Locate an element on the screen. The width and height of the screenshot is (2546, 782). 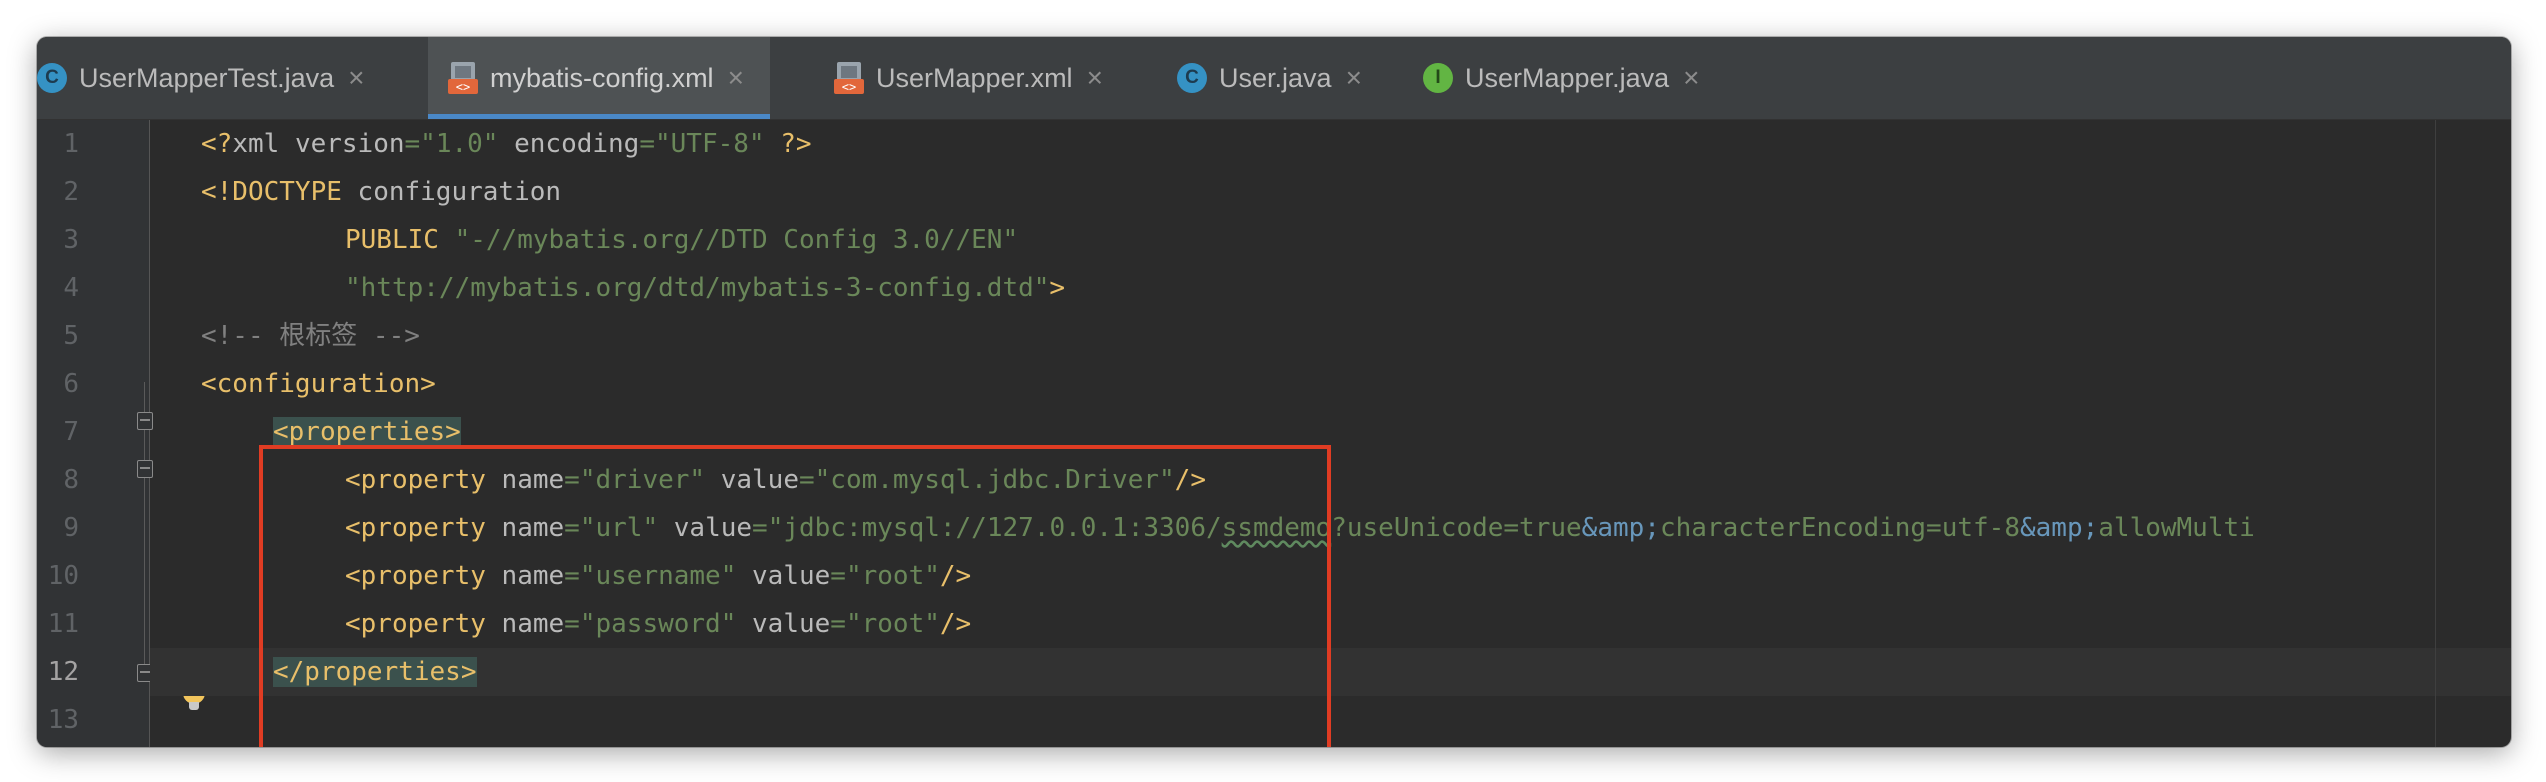
line-number: 7 is located at coordinates (71, 432).